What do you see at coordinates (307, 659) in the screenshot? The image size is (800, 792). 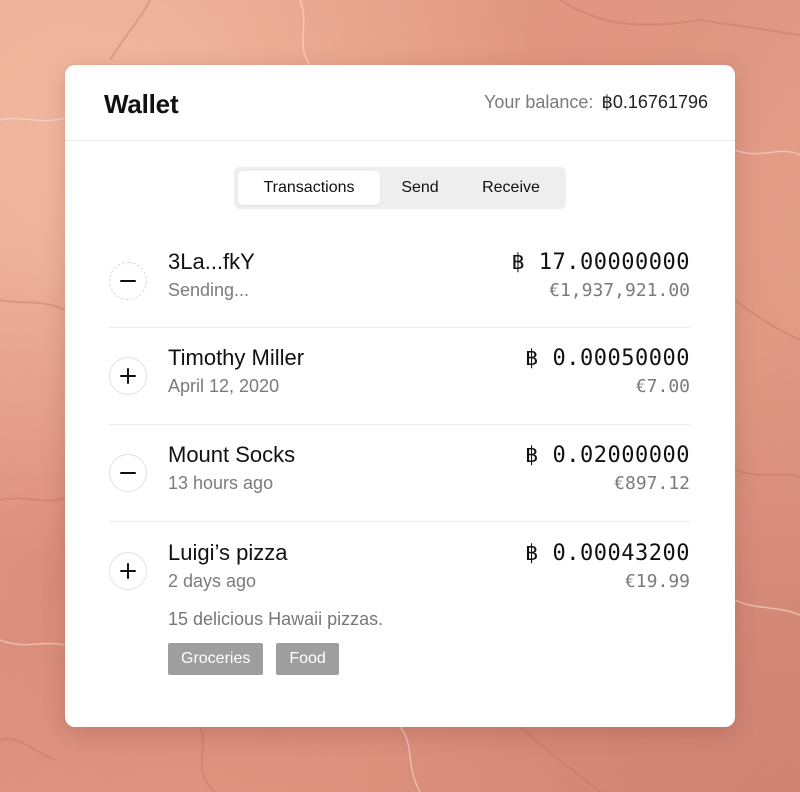 I see `tag-food: Food` at bounding box center [307, 659].